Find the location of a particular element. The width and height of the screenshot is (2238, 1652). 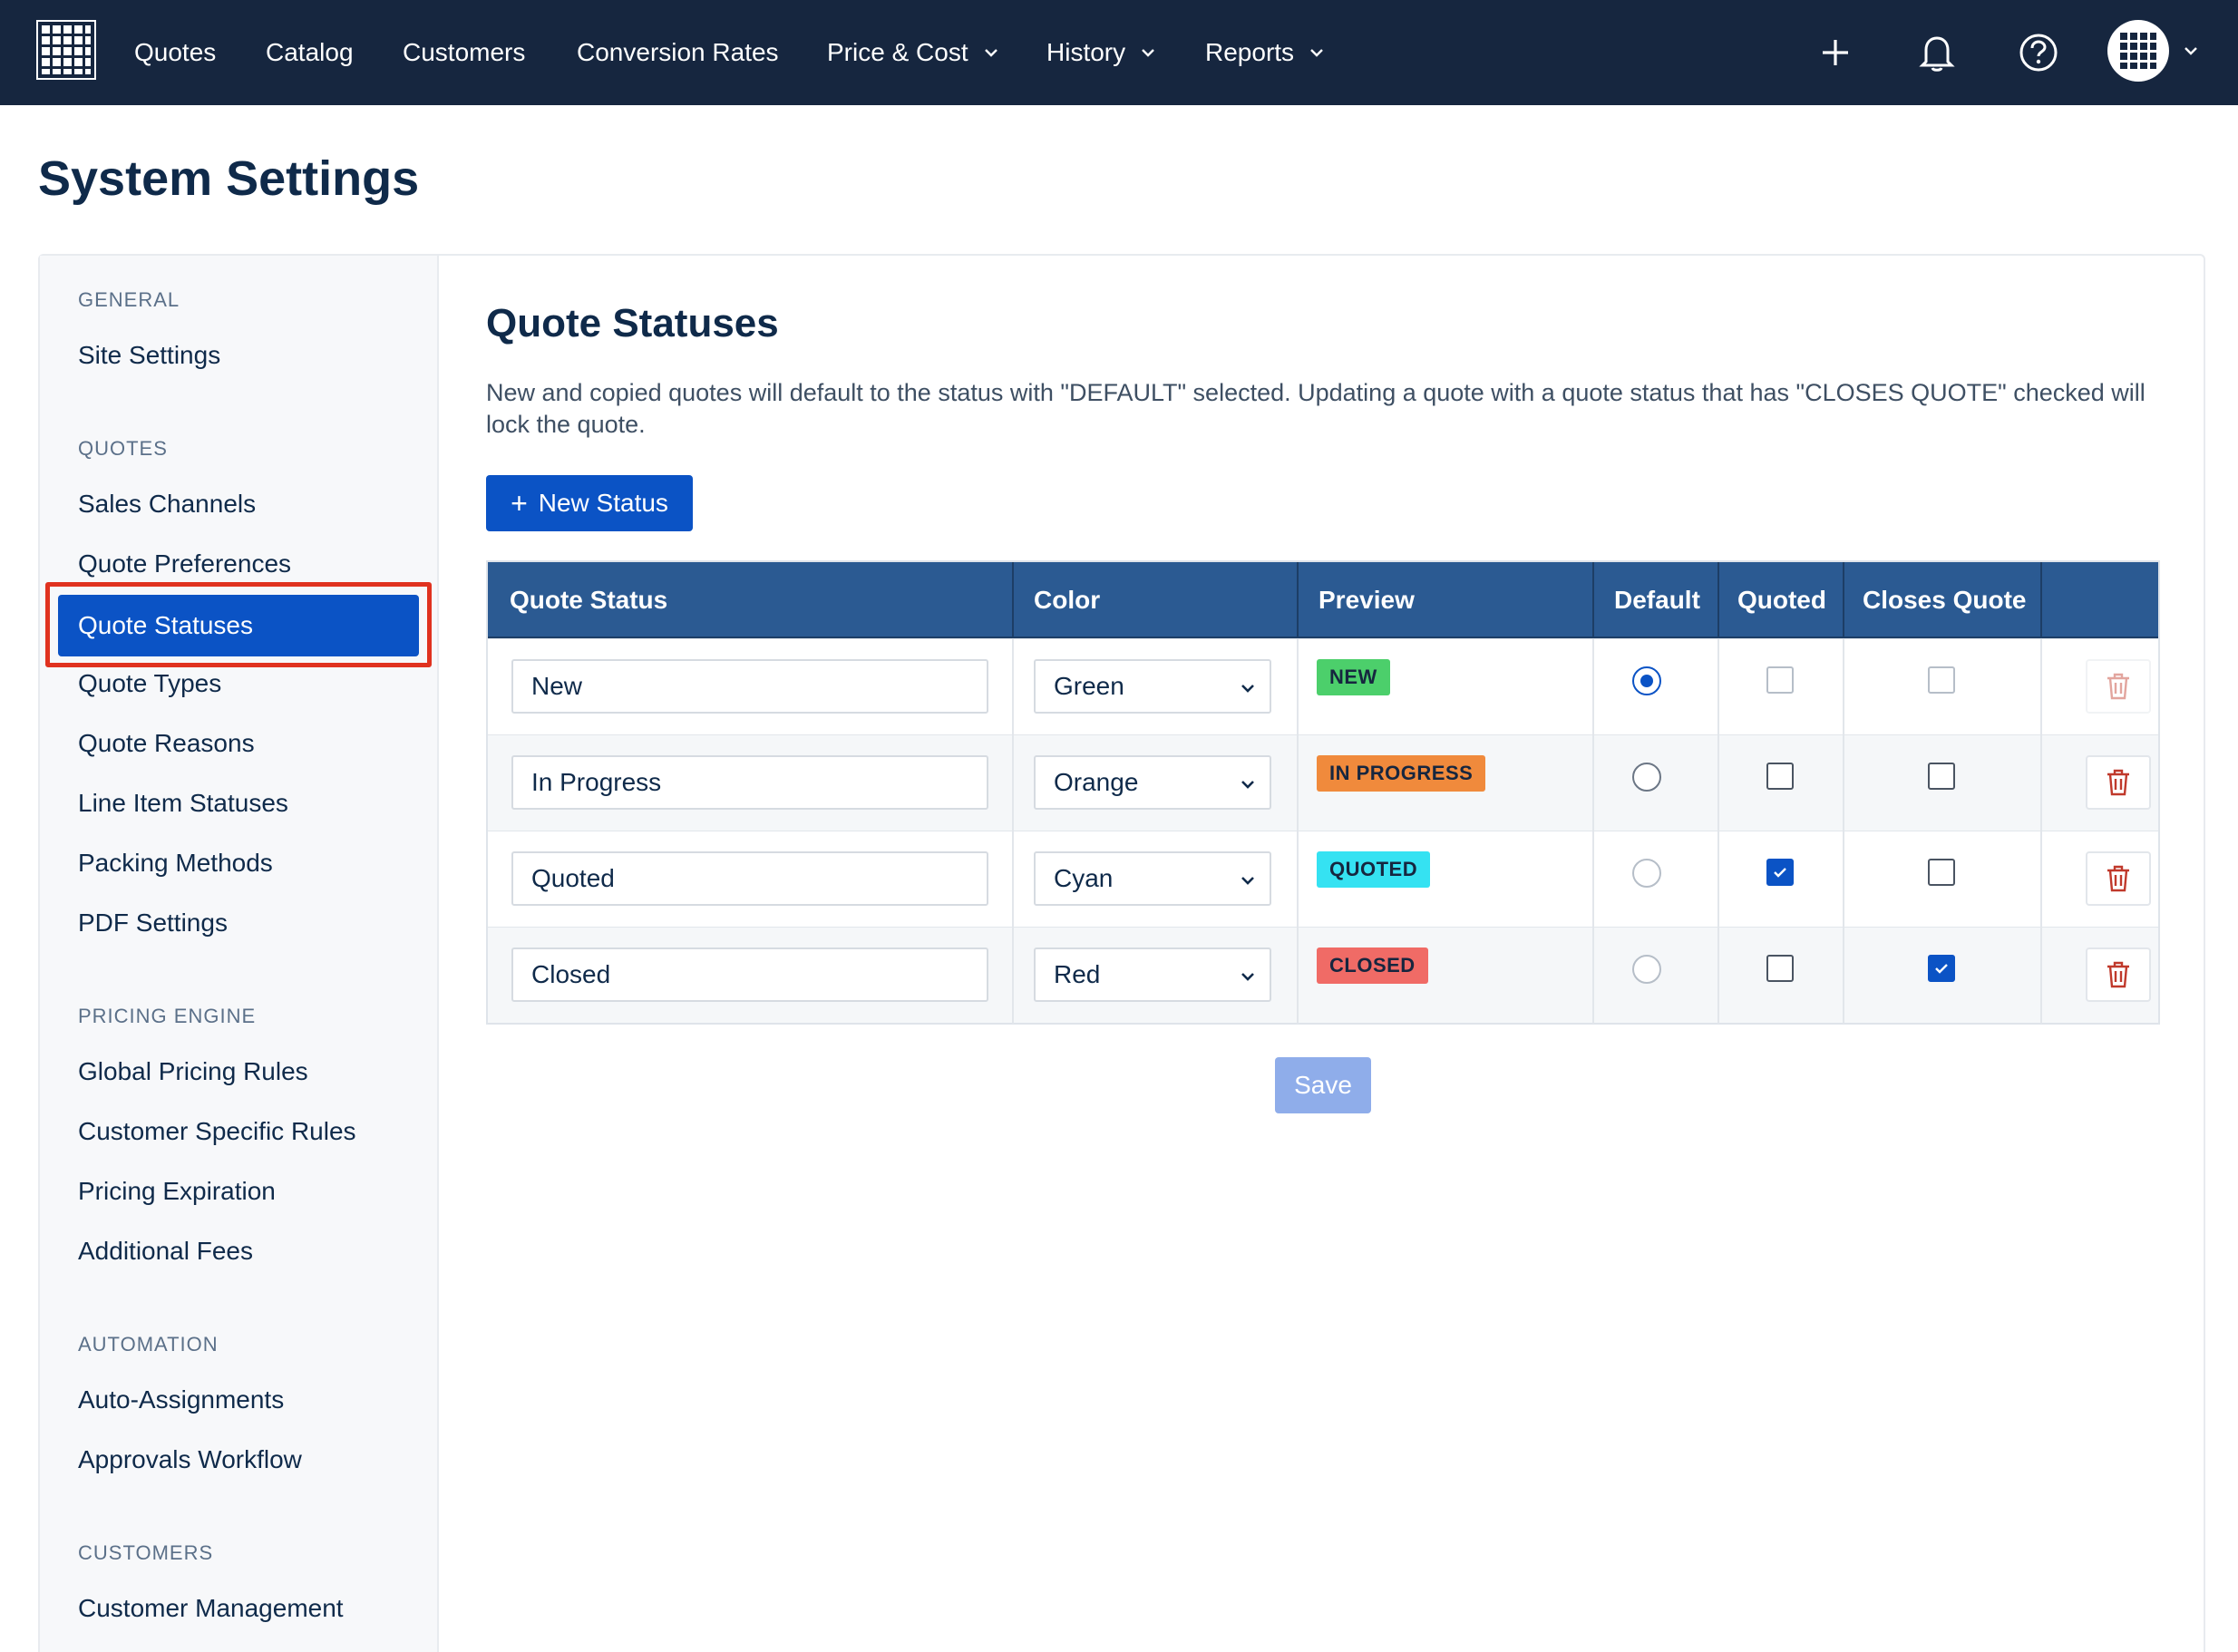

nav-customers: Customers is located at coordinates (464, 52).